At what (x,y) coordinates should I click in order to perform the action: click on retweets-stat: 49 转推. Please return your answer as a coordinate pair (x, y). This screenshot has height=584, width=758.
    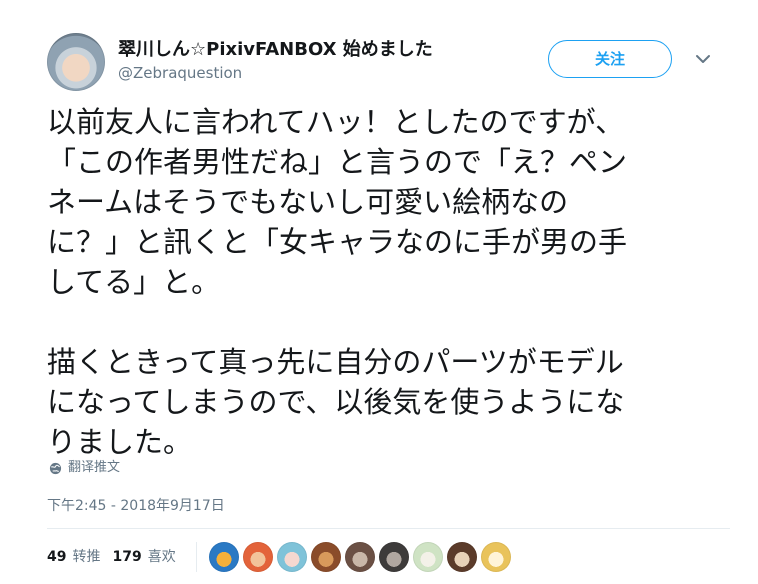
    Looking at the image, I should click on (73, 557).